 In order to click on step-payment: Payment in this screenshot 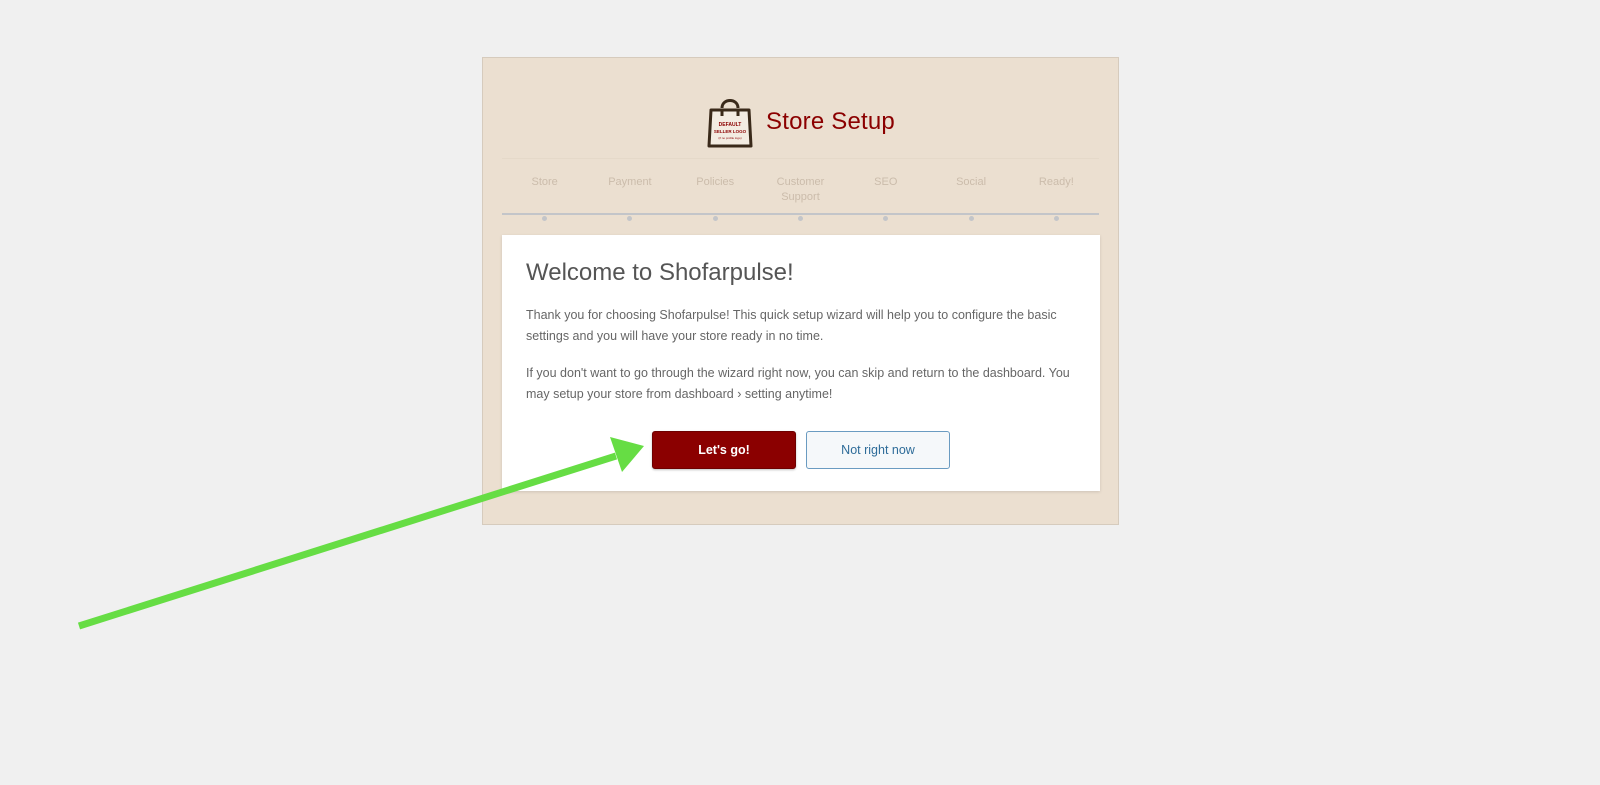, I will do `click(630, 182)`.